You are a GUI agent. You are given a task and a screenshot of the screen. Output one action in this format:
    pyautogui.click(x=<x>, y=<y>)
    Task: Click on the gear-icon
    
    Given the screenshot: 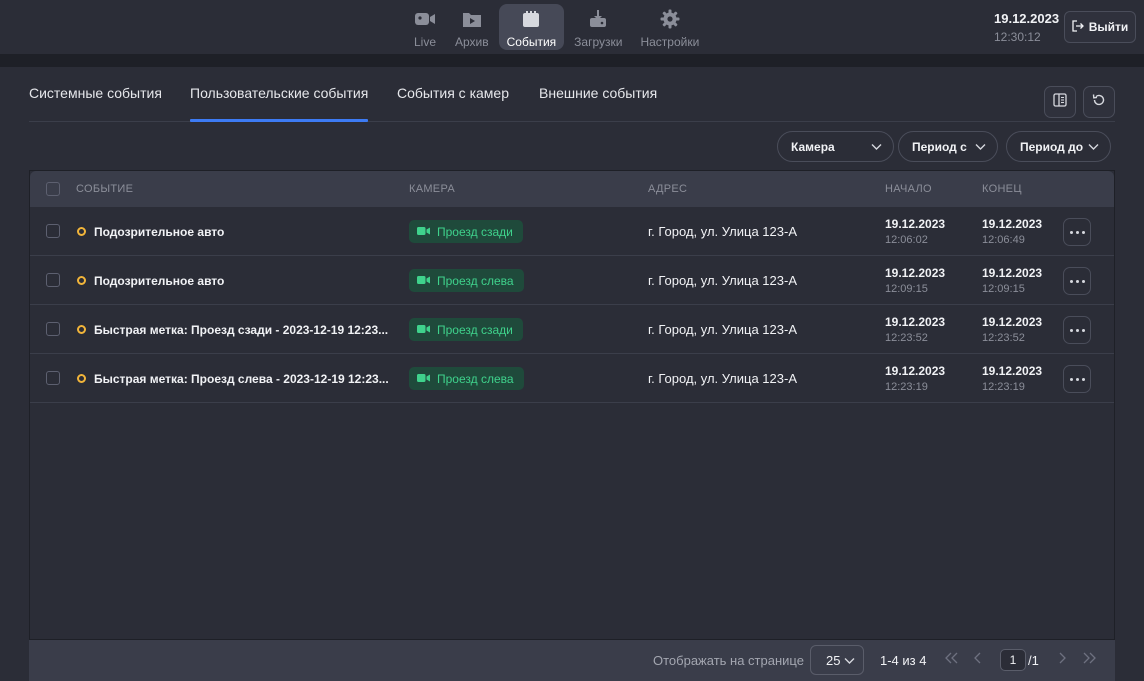 What is the action you would take?
    pyautogui.click(x=670, y=19)
    